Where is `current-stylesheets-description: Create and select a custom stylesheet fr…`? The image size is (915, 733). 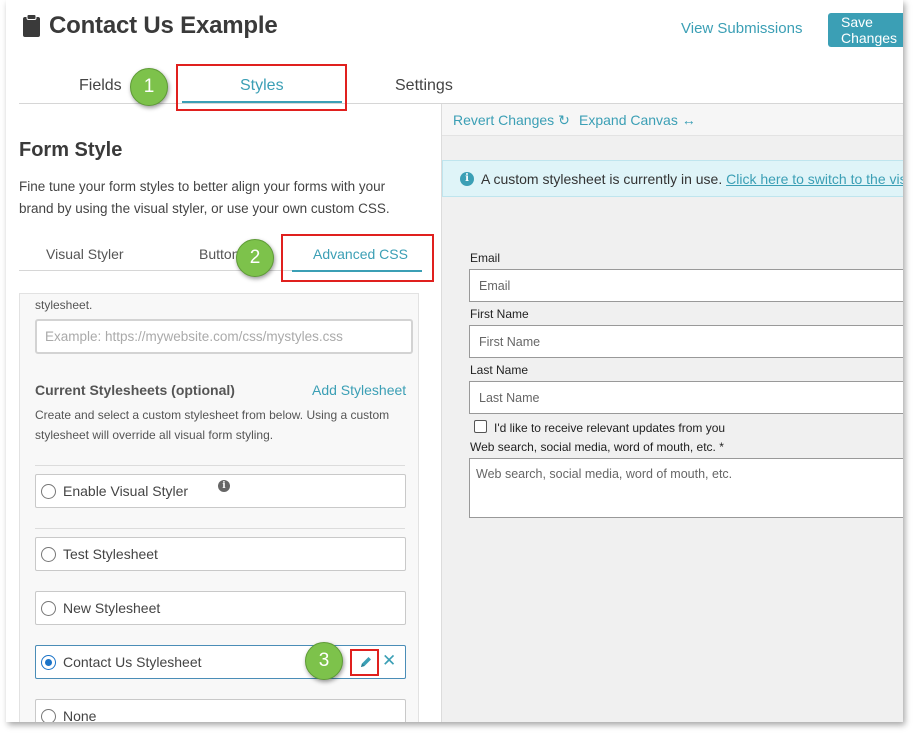
current-stylesheets-description: Create and select a custom stylesheet fr… is located at coordinates (212, 425).